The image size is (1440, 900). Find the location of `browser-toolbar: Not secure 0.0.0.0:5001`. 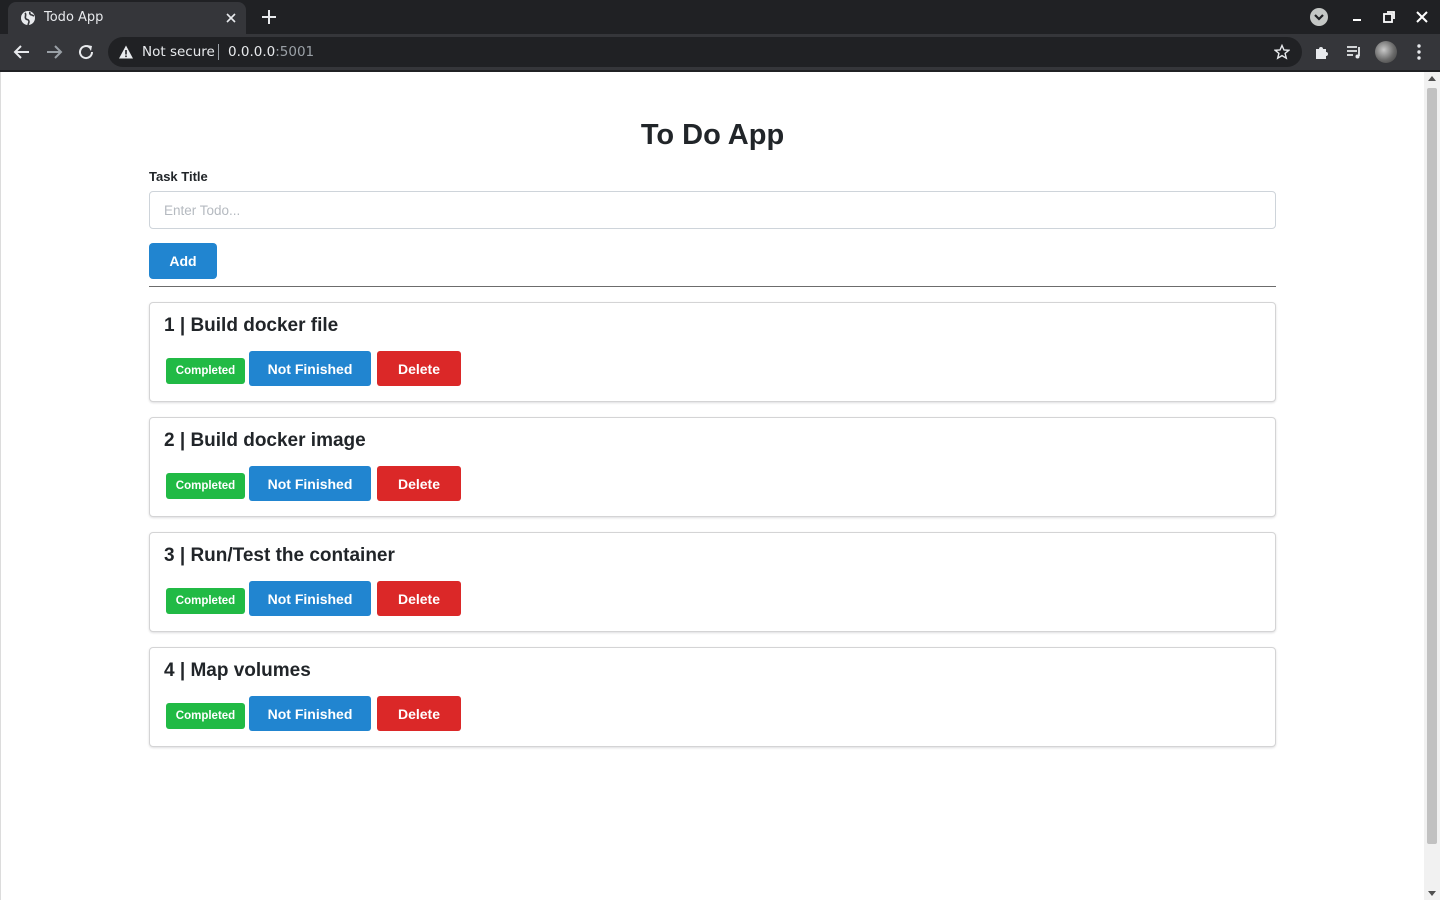

browser-toolbar: Not secure 0.0.0.0:5001 is located at coordinates (720, 52).